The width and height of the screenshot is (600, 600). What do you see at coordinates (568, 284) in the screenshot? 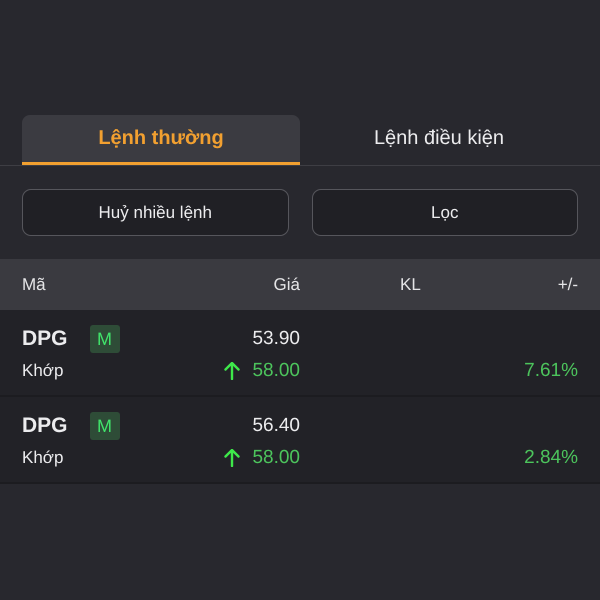
I see `column-header: +/-` at bounding box center [568, 284].